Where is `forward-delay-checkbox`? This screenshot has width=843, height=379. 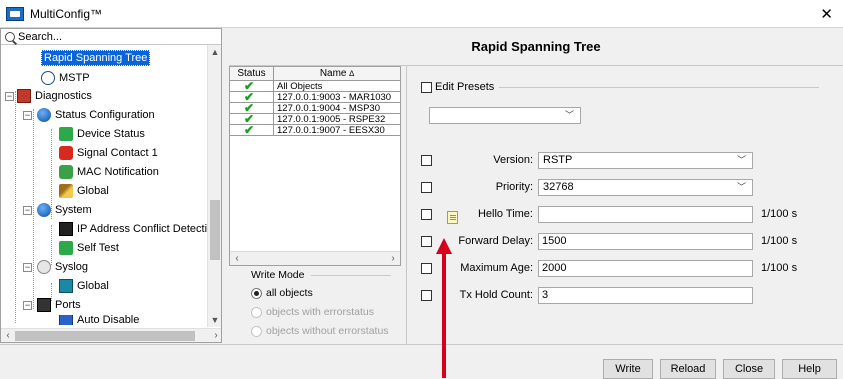 forward-delay-checkbox is located at coordinates (426, 241).